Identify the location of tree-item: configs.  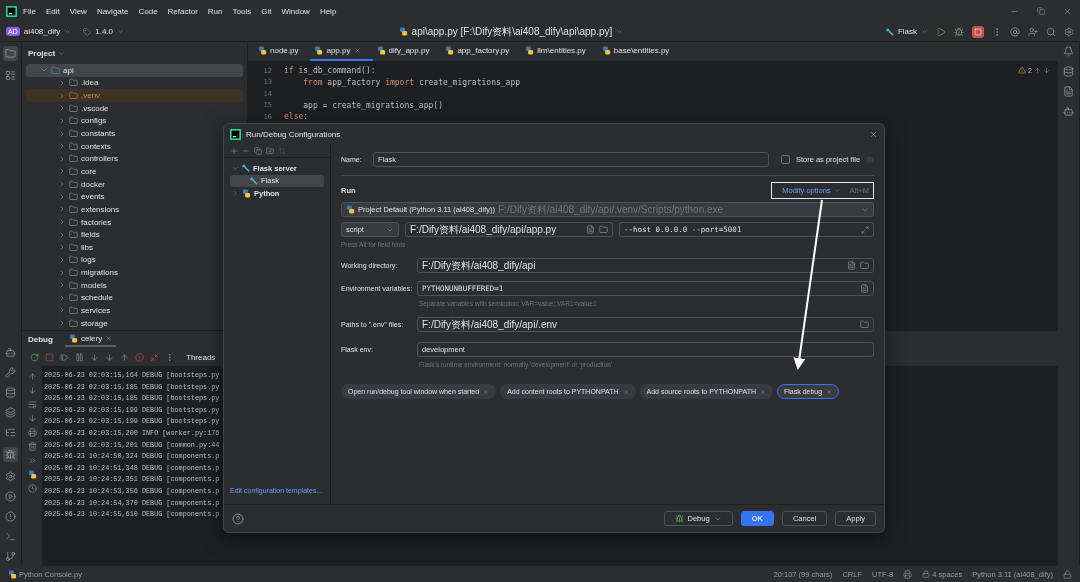
(134, 121).